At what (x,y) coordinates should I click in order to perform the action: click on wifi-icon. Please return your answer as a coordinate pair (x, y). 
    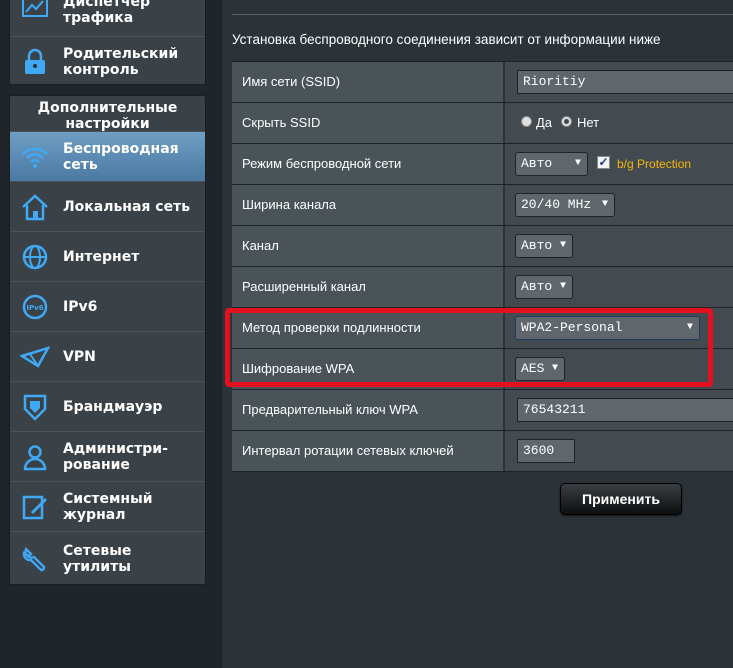
    Looking at the image, I should click on (35, 157).